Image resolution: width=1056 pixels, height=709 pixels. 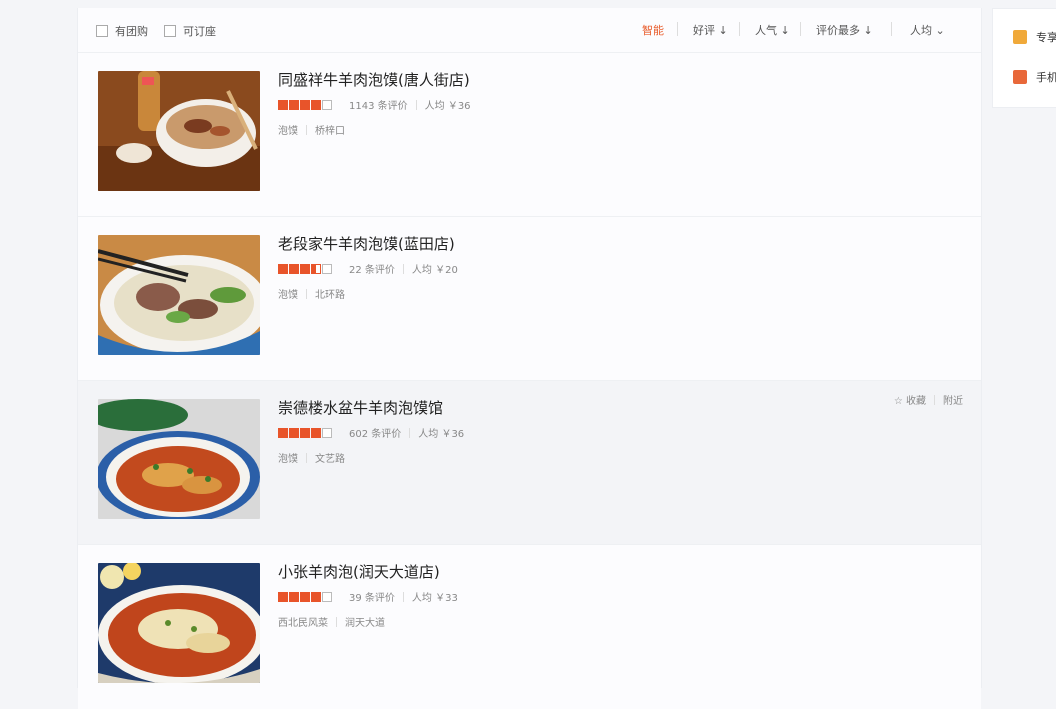 I want to click on side-panel: 专享 手机, so click(x=1024, y=58).